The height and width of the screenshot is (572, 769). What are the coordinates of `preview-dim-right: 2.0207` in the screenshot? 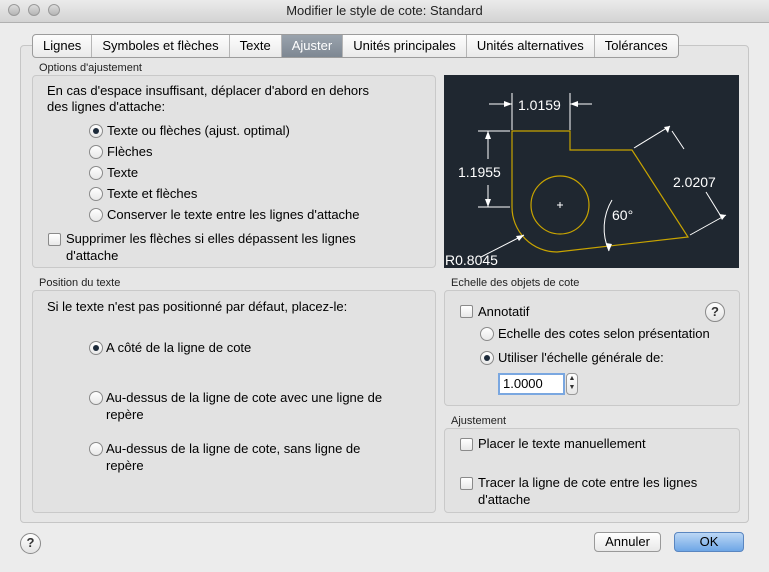 It's located at (694, 182).